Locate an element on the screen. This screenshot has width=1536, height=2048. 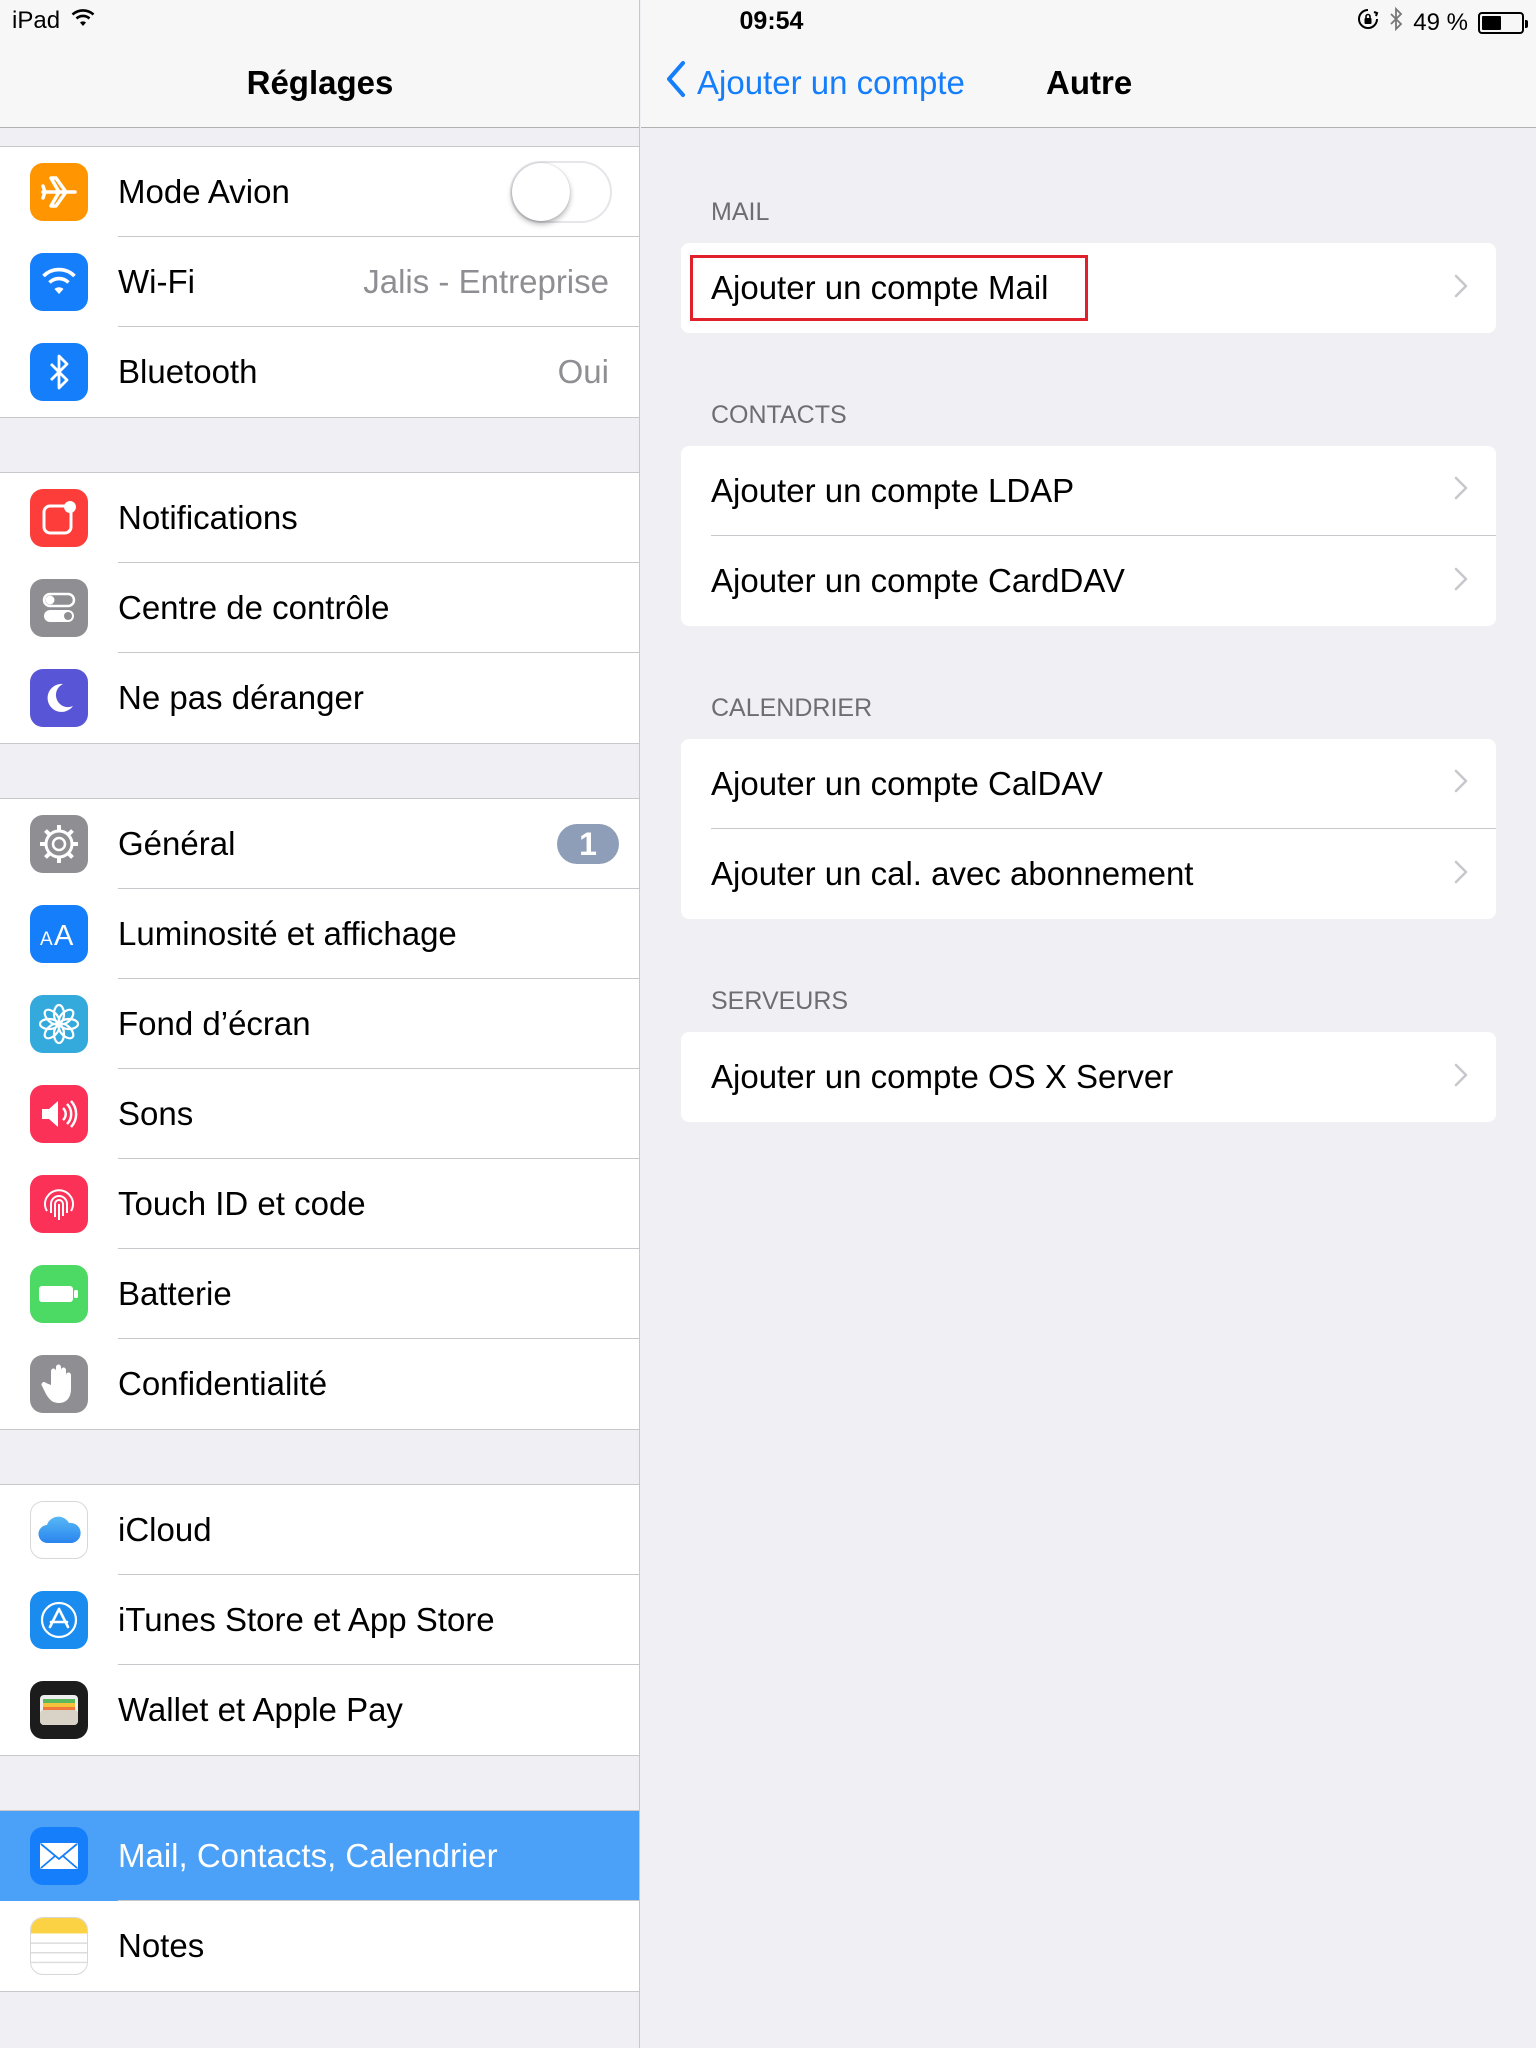
notes-icon is located at coordinates (59, 1946).